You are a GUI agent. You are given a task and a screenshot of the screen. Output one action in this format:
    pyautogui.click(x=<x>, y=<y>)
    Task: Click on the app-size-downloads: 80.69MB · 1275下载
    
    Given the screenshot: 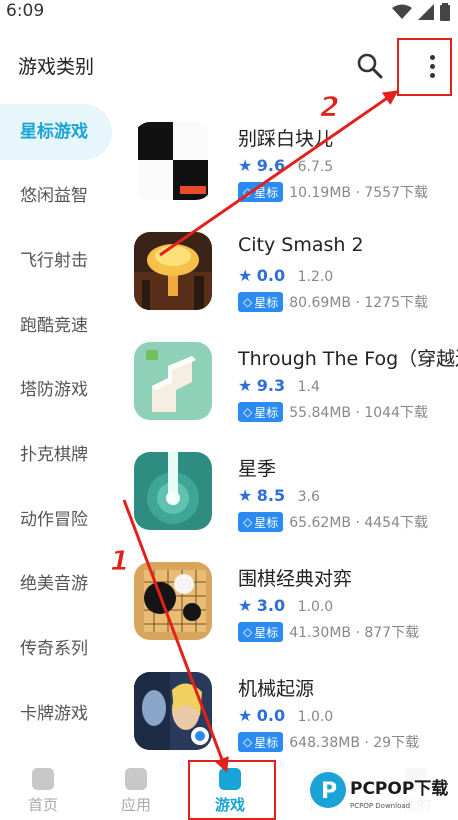 What is the action you would take?
    pyautogui.click(x=358, y=303)
    